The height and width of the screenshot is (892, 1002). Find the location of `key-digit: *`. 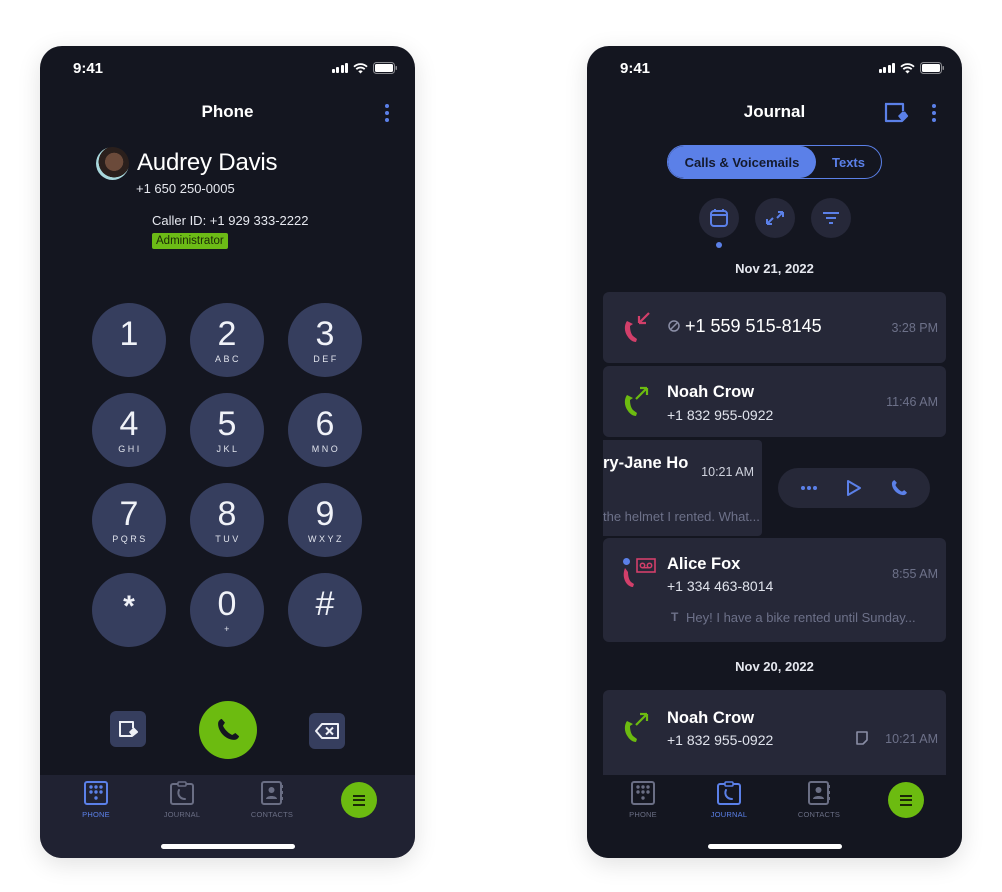

key-digit: * is located at coordinates (129, 606).